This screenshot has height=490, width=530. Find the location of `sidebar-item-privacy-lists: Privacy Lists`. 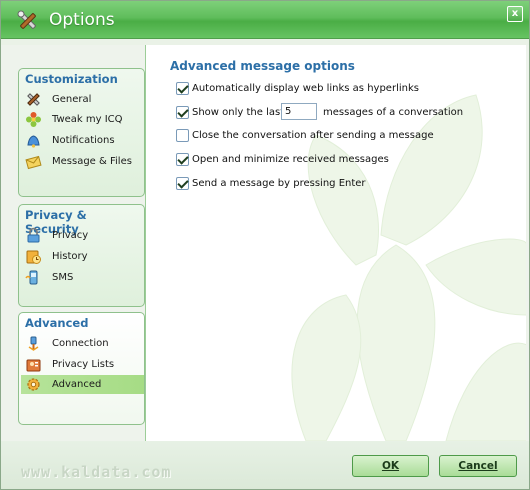

sidebar-item-privacy-lists: Privacy Lists is located at coordinates (82, 364).